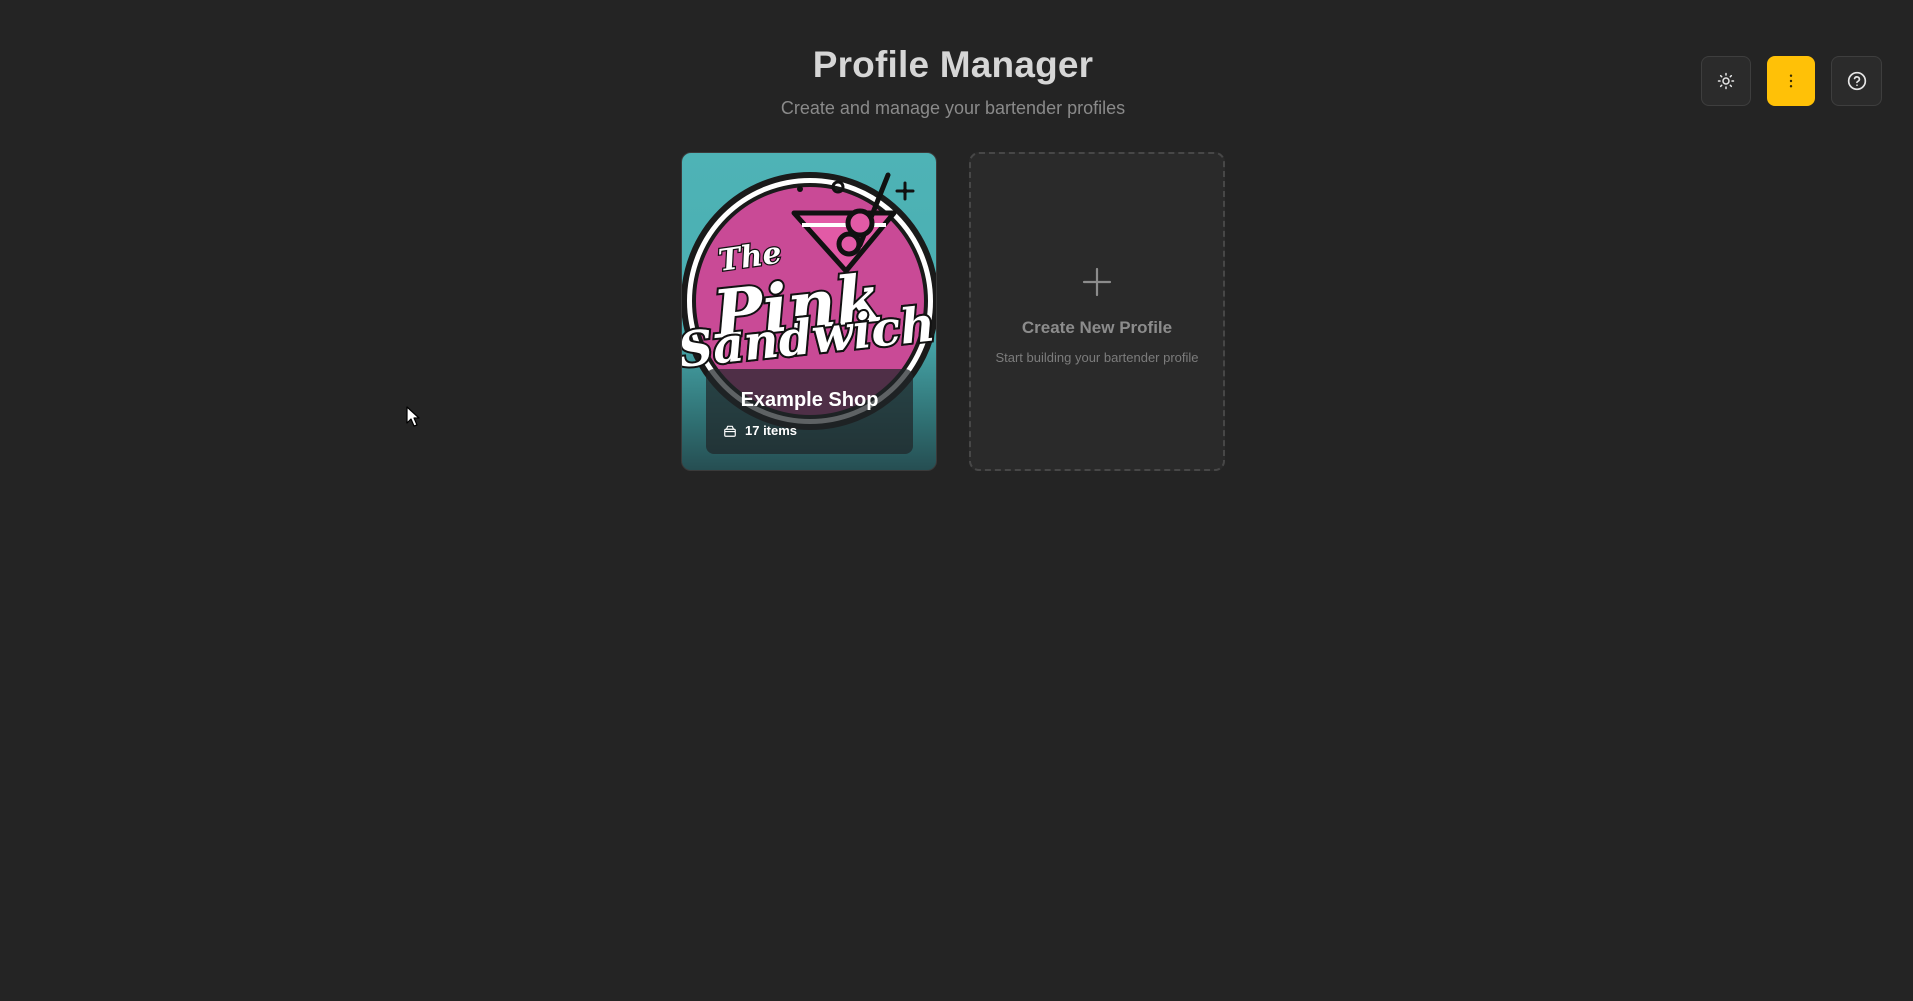  What do you see at coordinates (953, 64) in the screenshot?
I see `page-title: Profile Manager` at bounding box center [953, 64].